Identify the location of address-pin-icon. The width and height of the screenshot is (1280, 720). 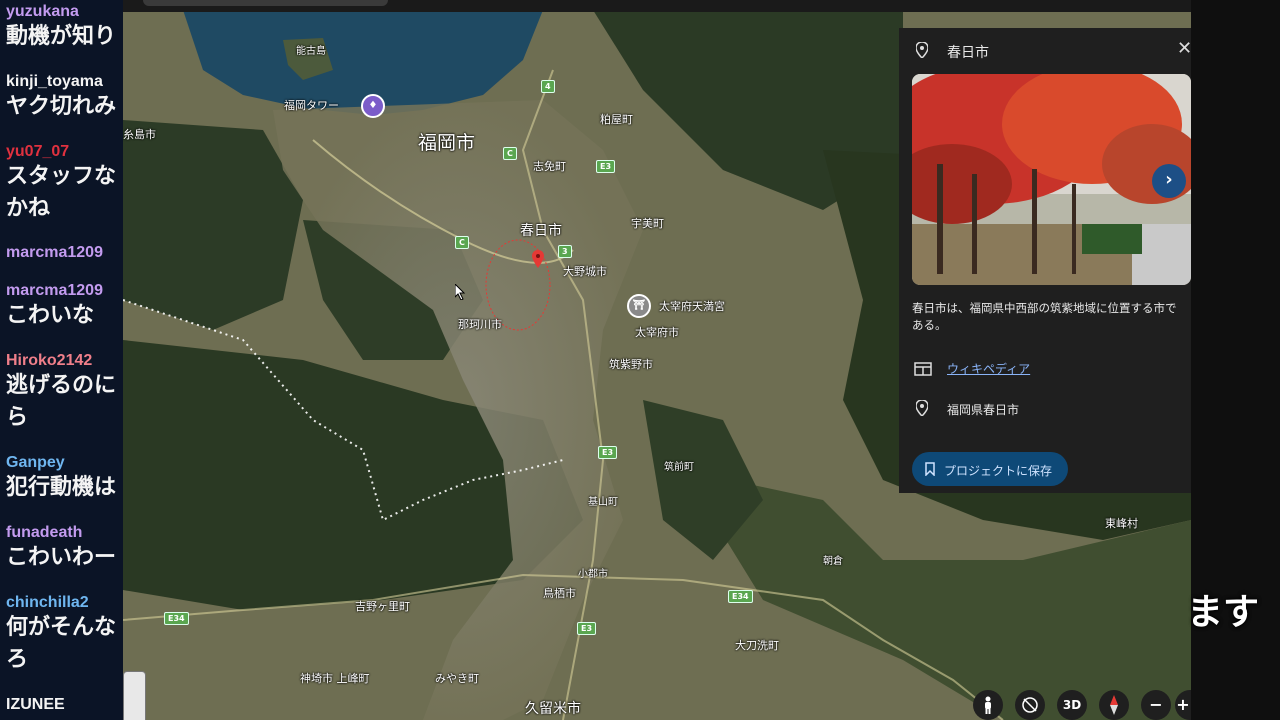
(922, 408).